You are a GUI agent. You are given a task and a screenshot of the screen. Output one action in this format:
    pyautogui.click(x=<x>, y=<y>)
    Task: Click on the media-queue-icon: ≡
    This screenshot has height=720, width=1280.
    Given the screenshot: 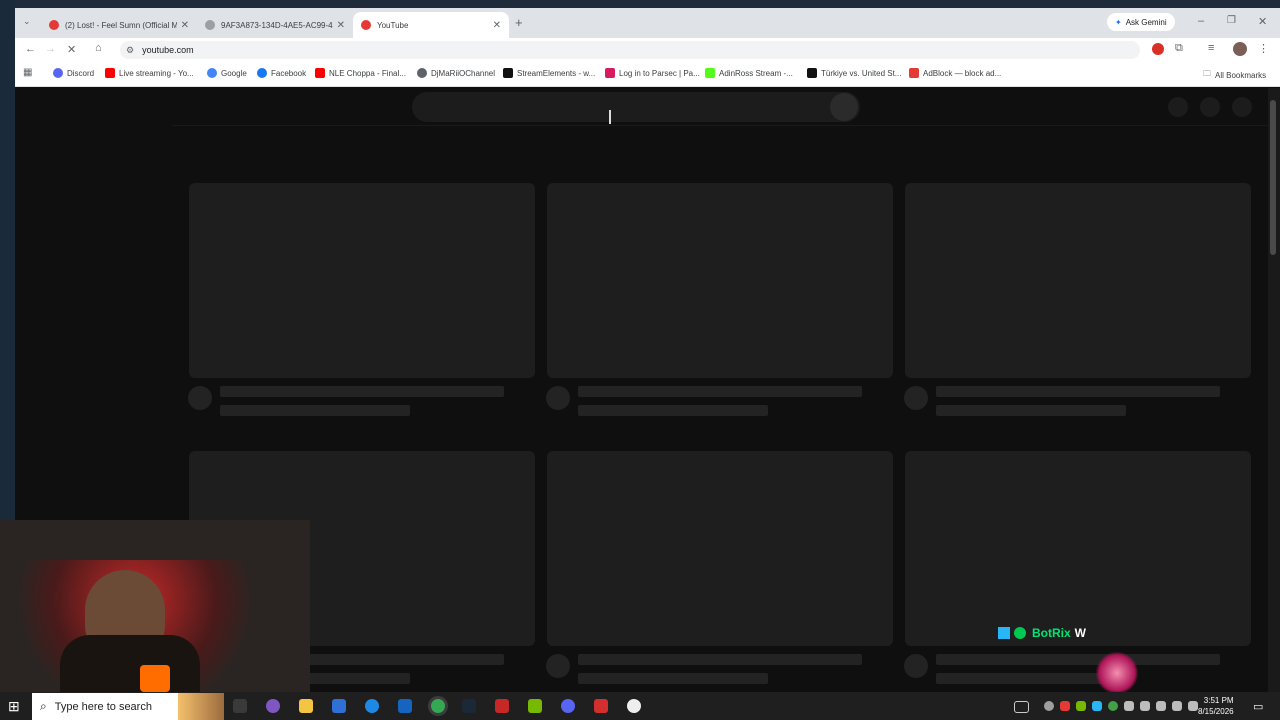 What is the action you would take?
    pyautogui.click(x=1211, y=48)
    